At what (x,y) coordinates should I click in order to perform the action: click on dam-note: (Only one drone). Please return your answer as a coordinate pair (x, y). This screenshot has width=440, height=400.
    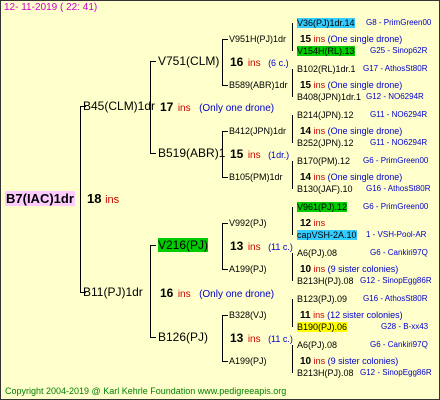
    Looking at the image, I should click on (237, 294).